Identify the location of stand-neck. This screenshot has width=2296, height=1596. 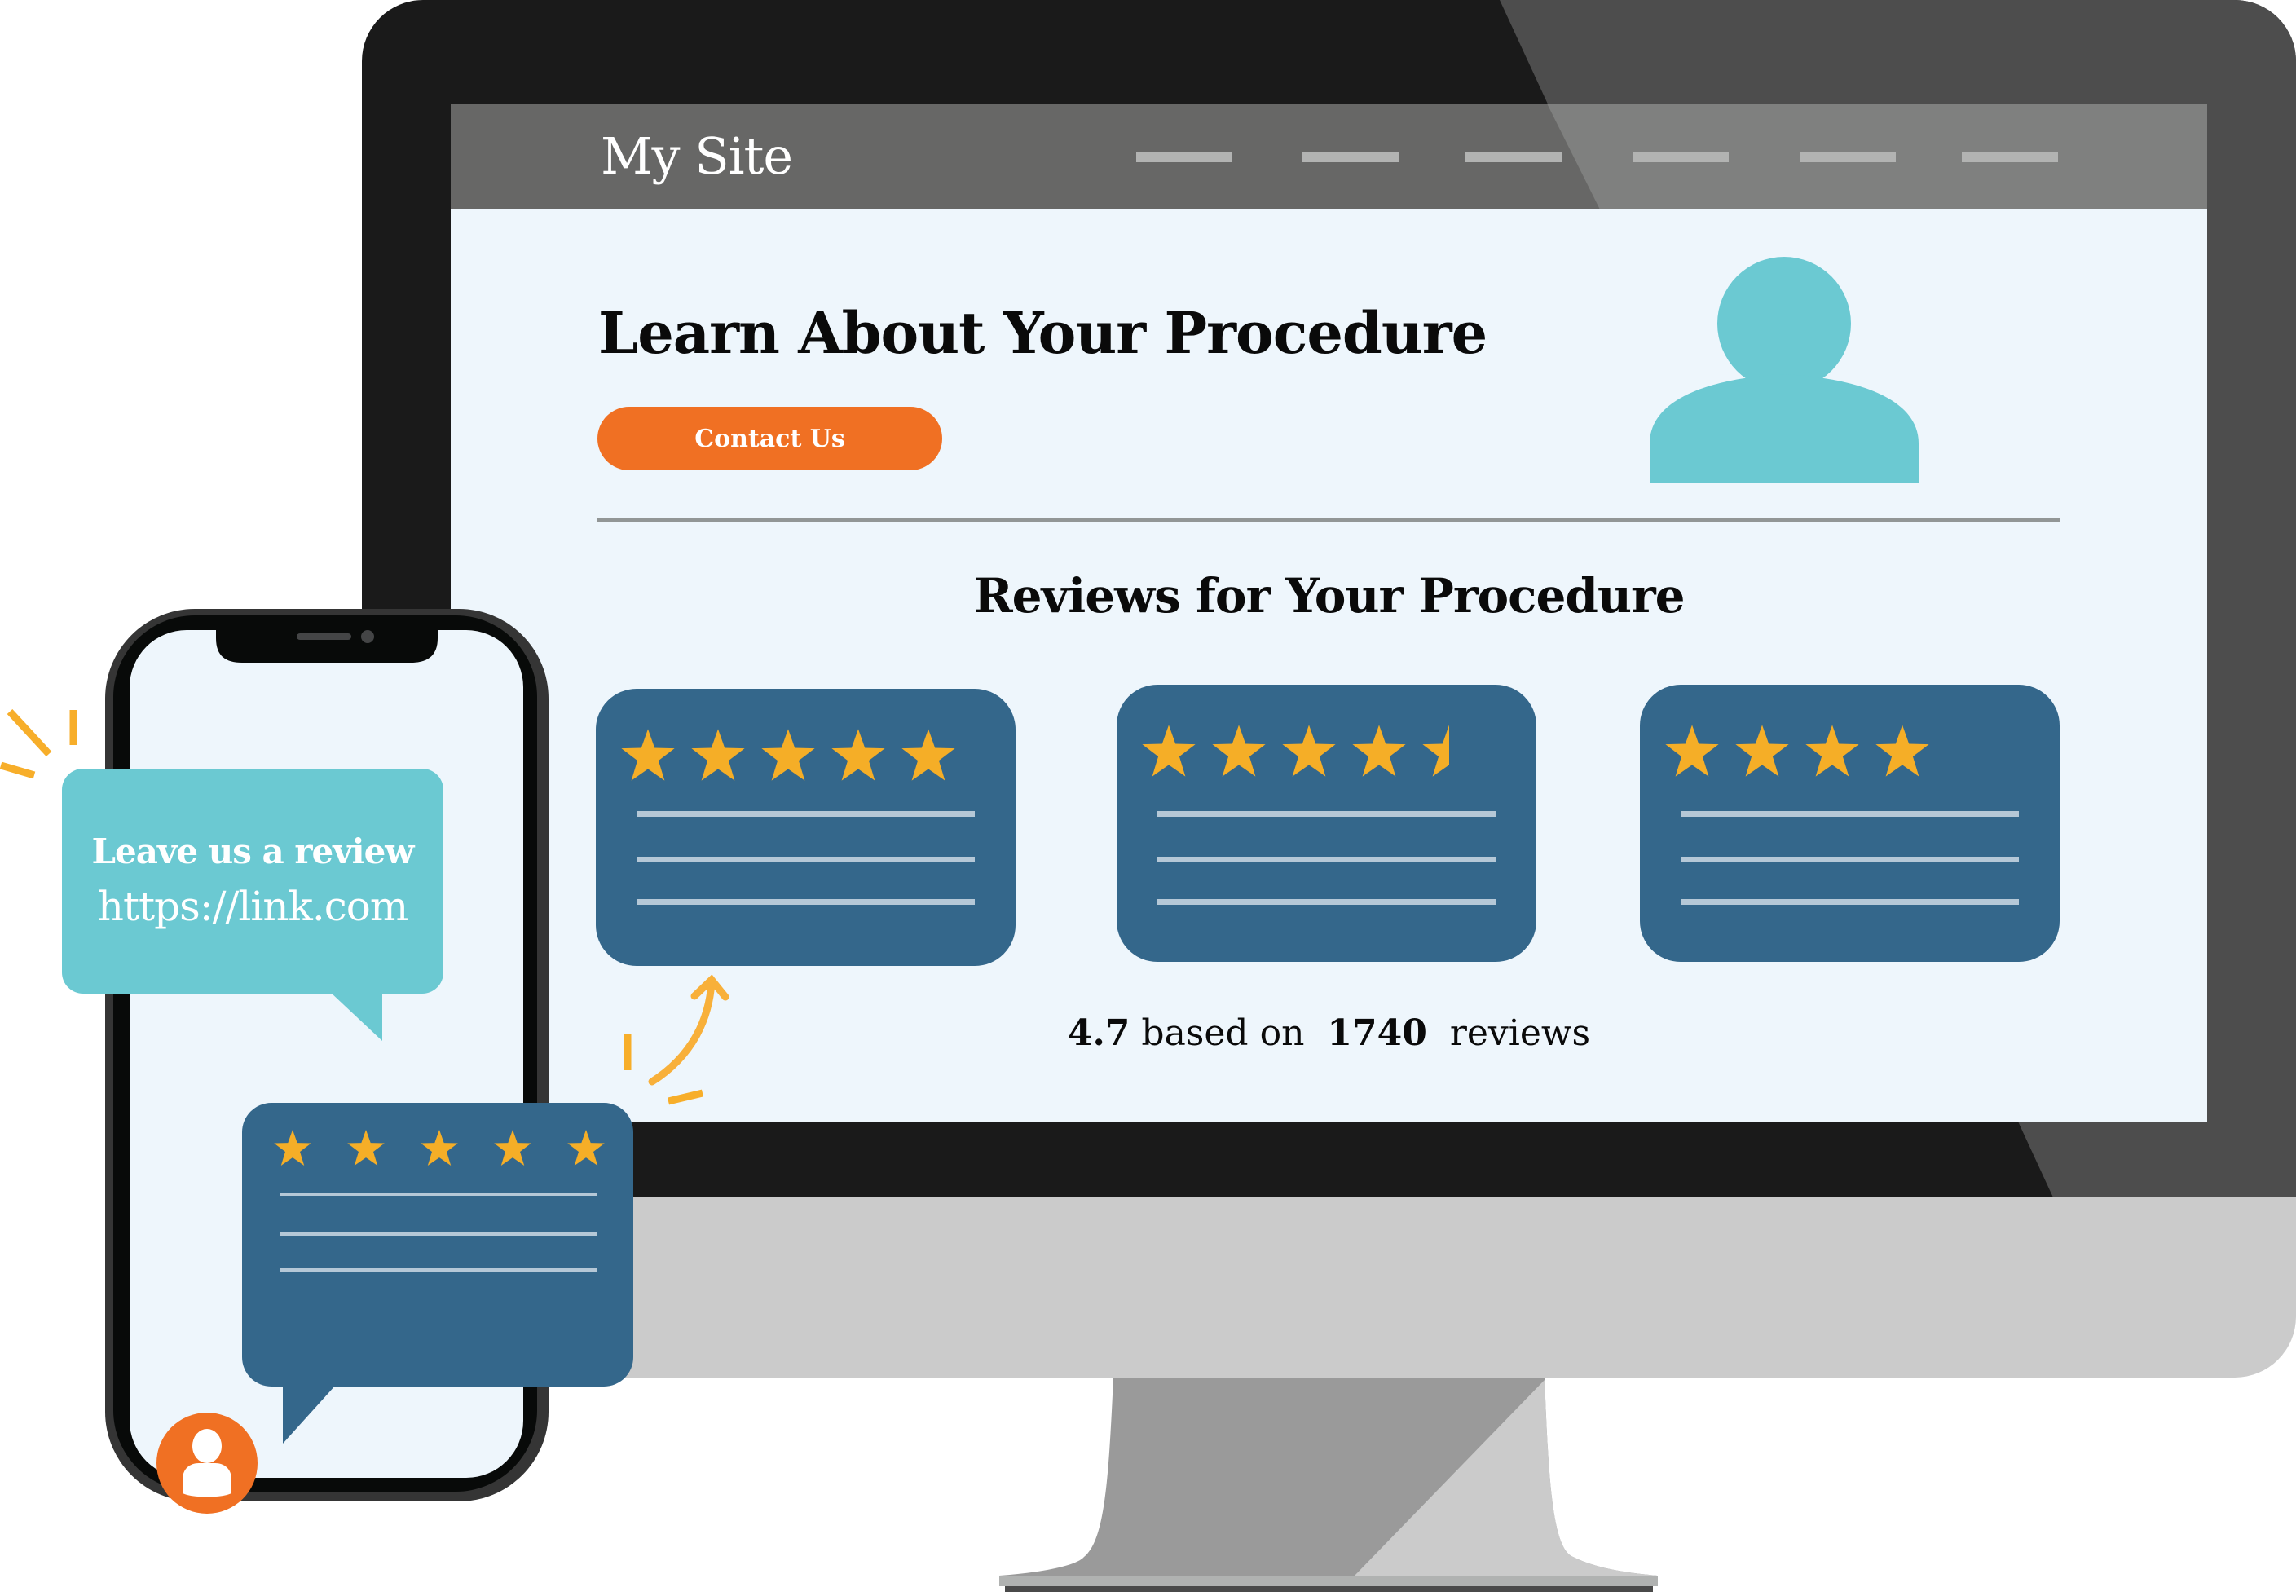
(1328, 1477).